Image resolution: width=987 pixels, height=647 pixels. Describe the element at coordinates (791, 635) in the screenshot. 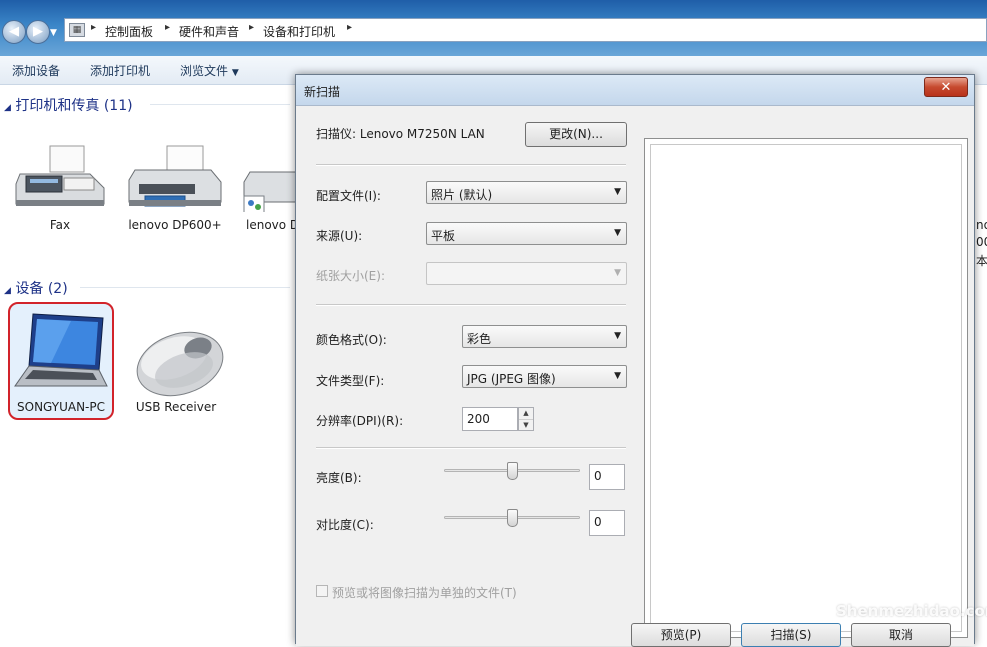

I see `scan-button: 扫描(S)` at that location.